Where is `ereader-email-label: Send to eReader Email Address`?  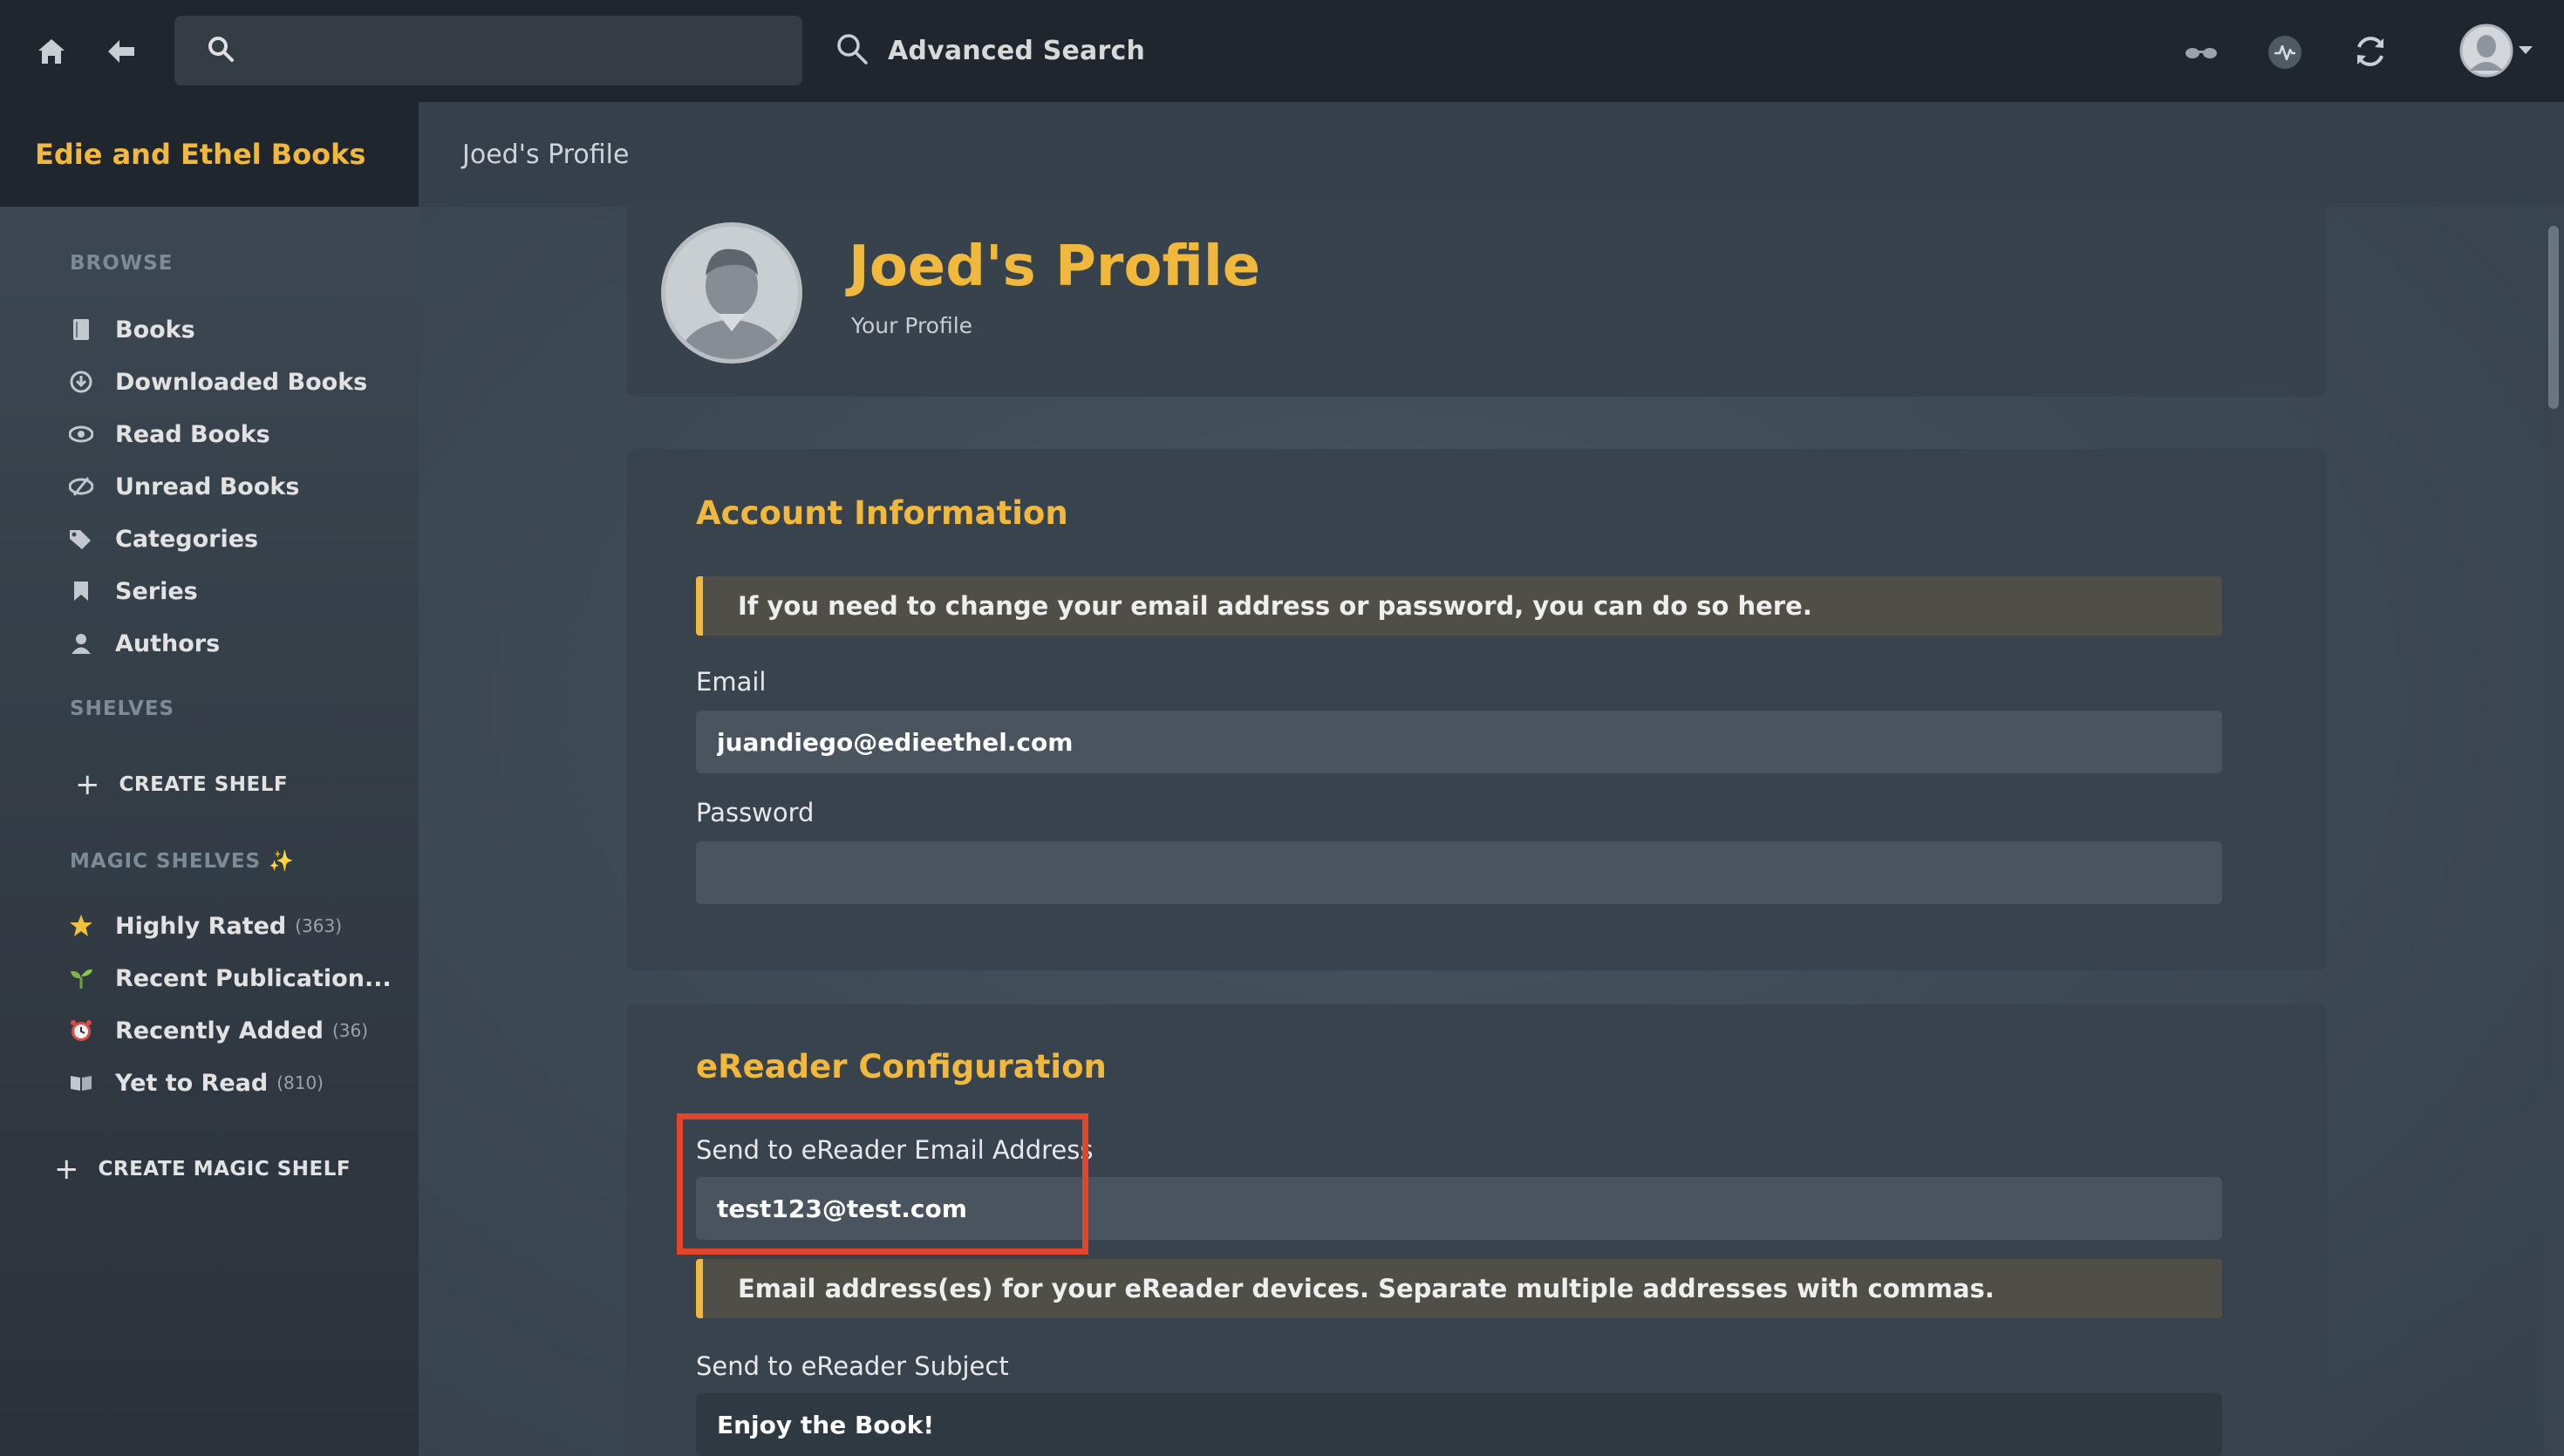
ereader-email-label: Send to eReader Email Address is located at coordinates (895, 1150).